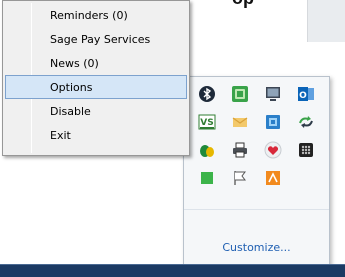 The width and height of the screenshot is (345, 277). Describe the element at coordinates (172, 270) in the screenshot. I see `taskbar` at that location.